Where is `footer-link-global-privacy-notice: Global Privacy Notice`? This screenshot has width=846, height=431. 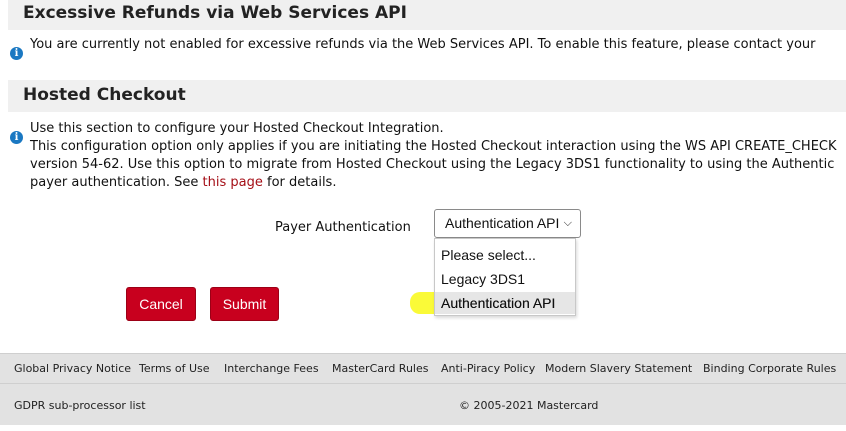
footer-link-global-privacy-notice: Global Privacy Notice is located at coordinates (72, 369).